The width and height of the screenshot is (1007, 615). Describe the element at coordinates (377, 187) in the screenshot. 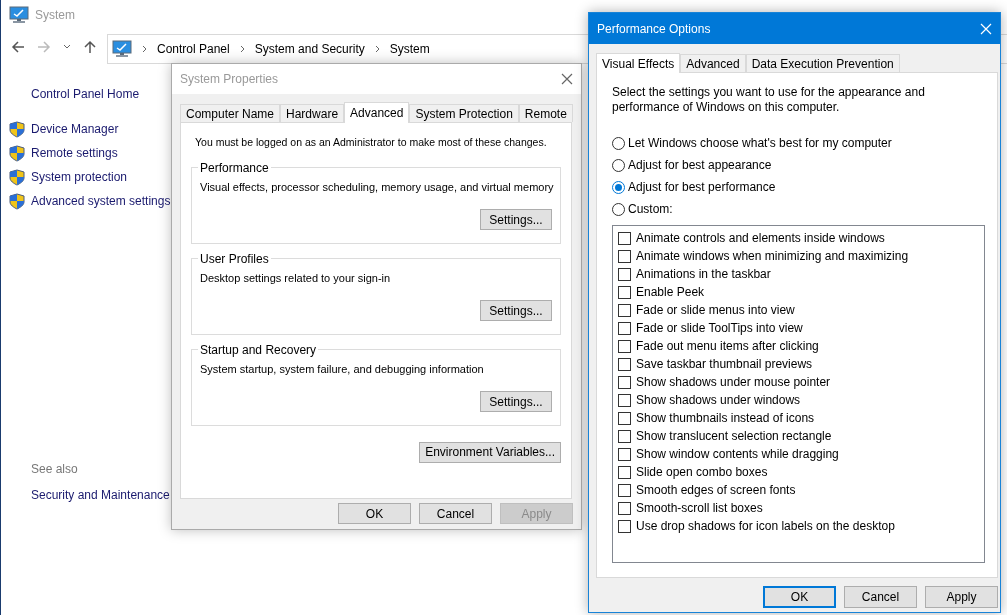

I see `group-description: Visual effects, processor scheduling, memory usage, and virtual memory` at that location.